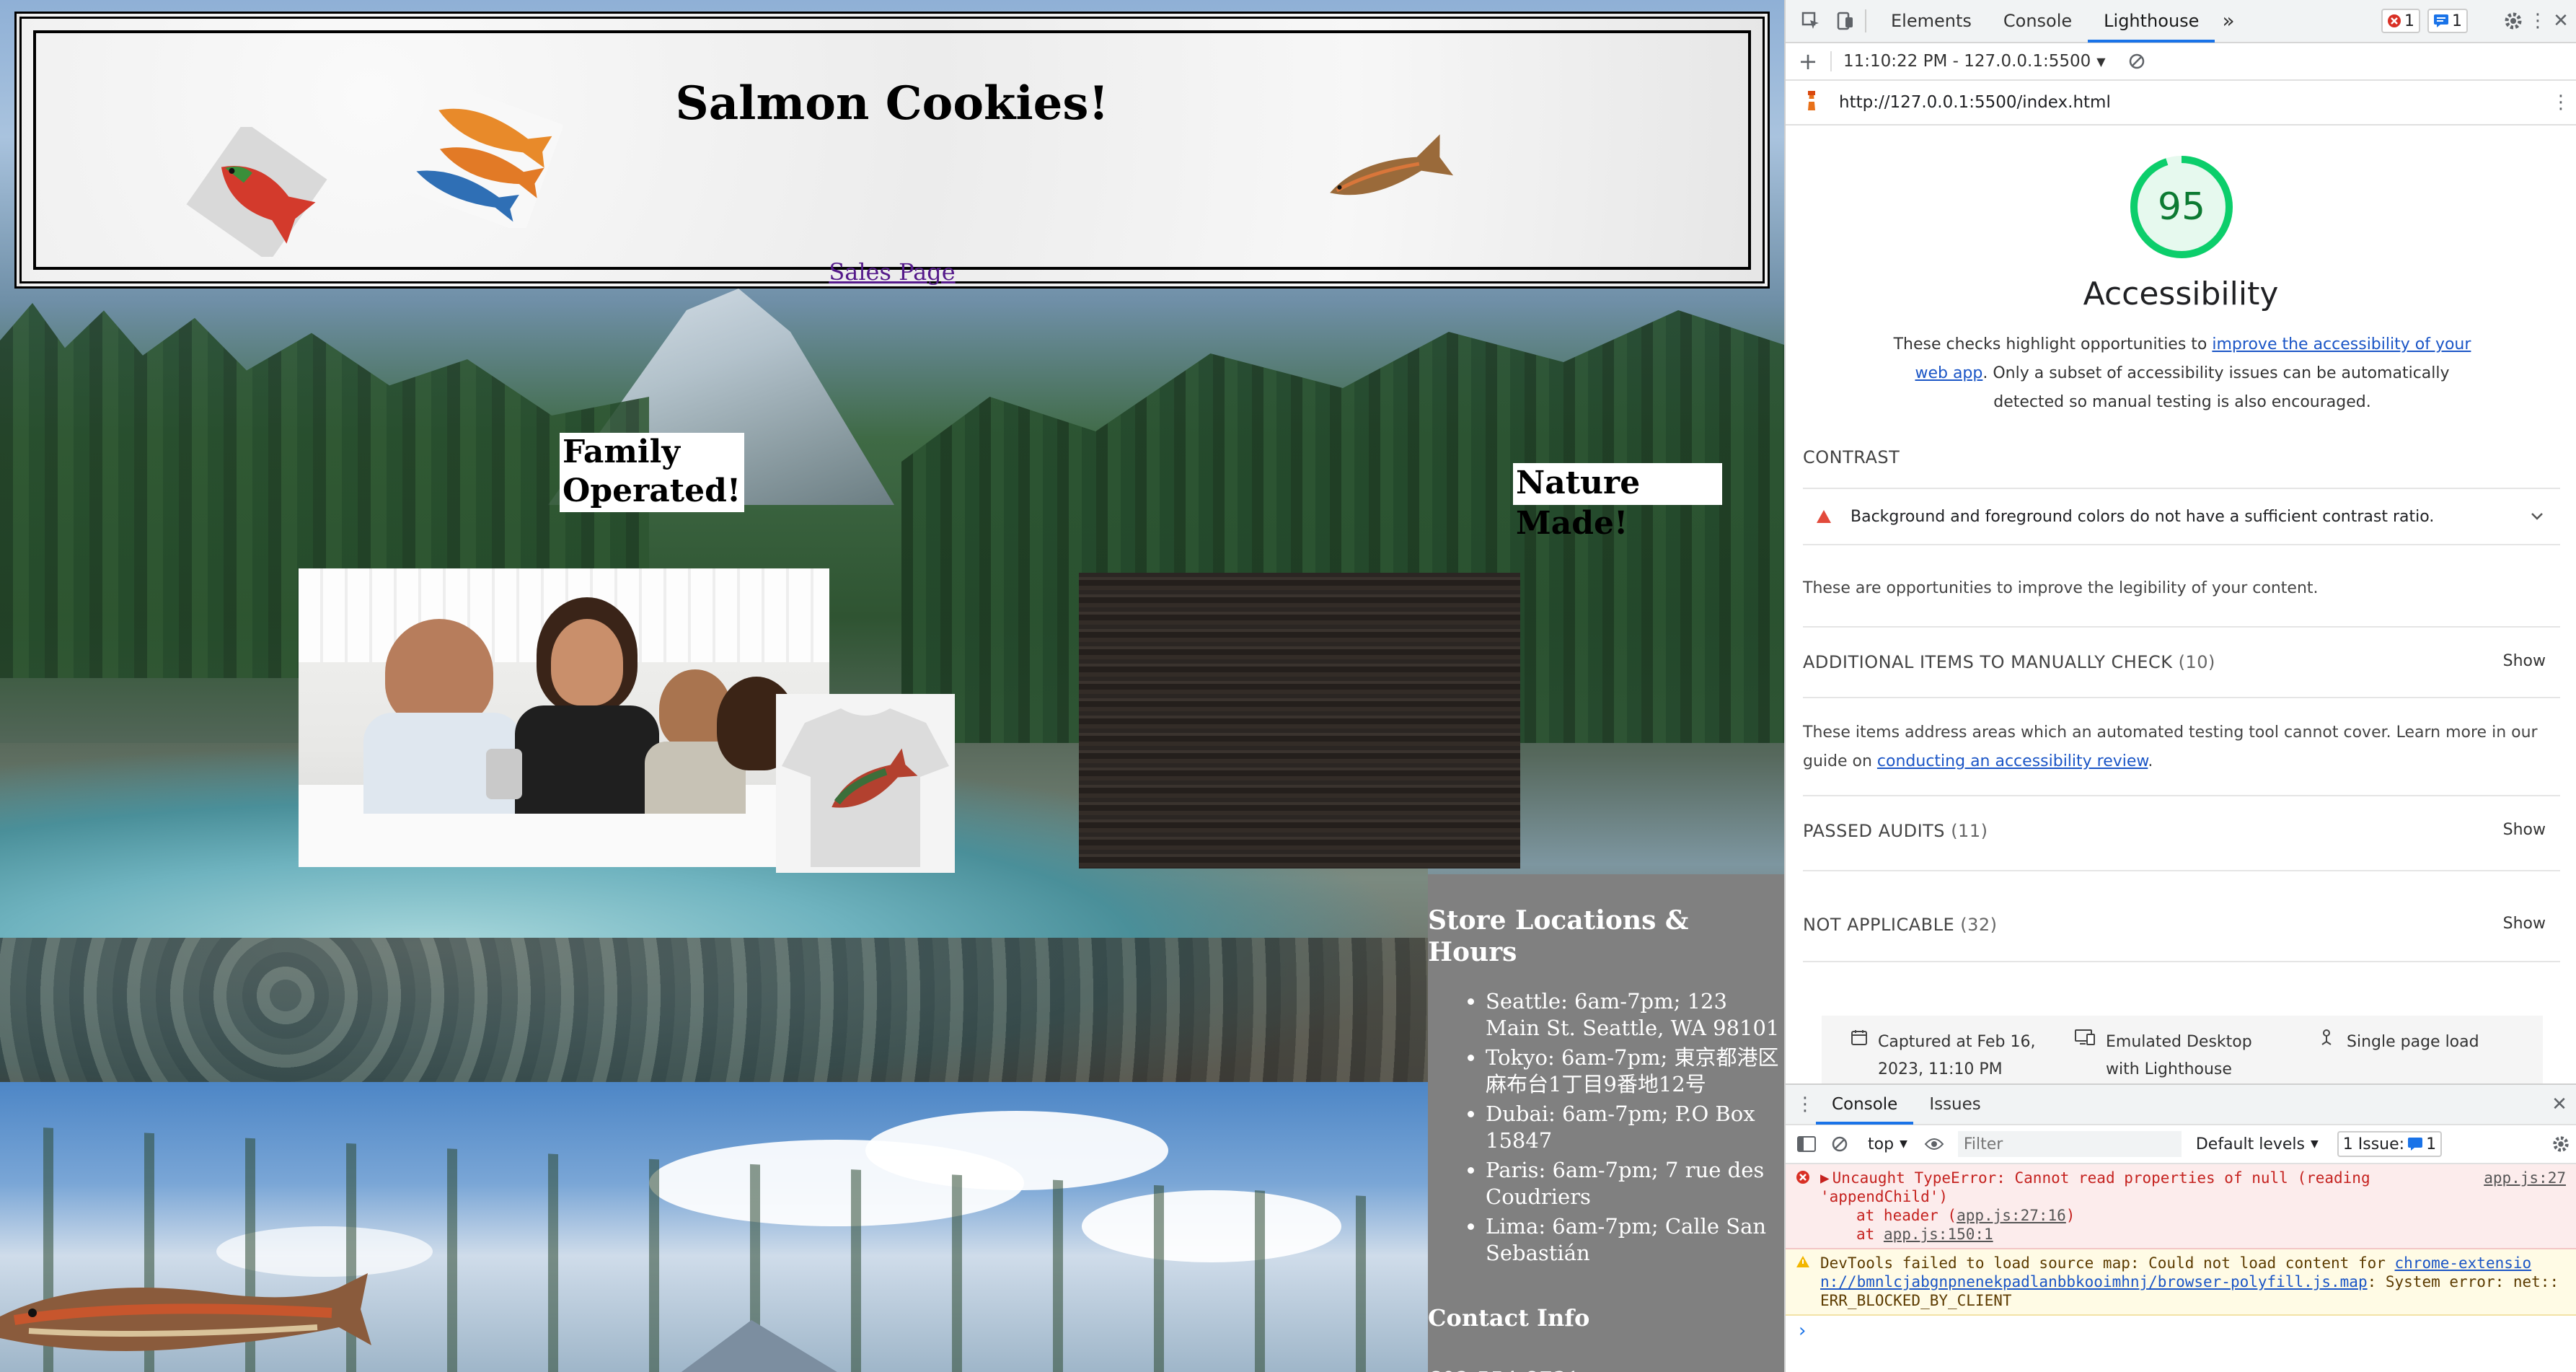  Describe the element at coordinates (2137, 61) in the screenshot. I see `clear-reports-icon` at that location.